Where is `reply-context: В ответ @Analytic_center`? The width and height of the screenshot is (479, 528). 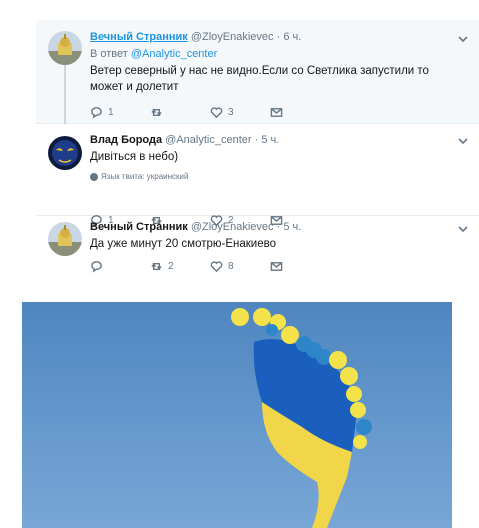
reply-context: В ответ @Analytic_center is located at coordinates (269, 54).